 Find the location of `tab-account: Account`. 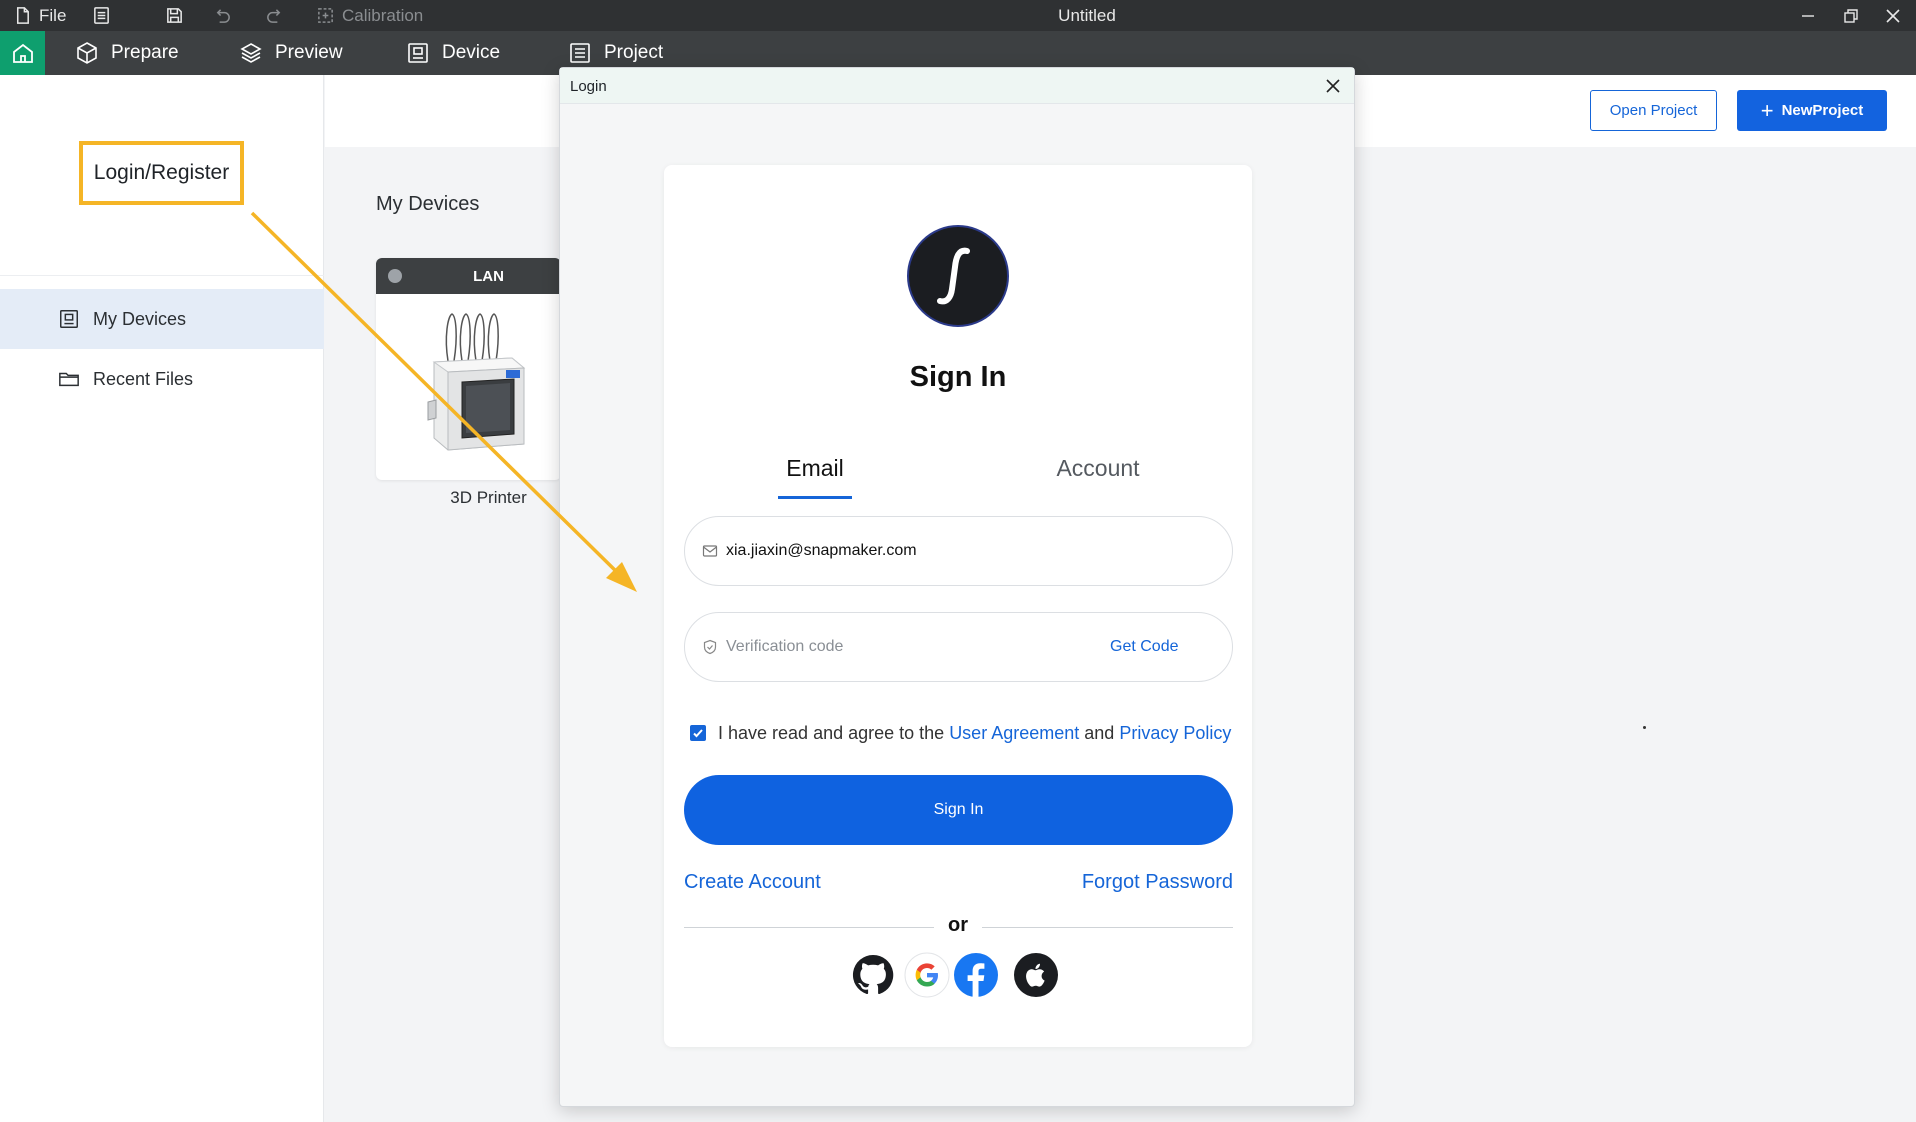

tab-account: Account is located at coordinates (1098, 477).